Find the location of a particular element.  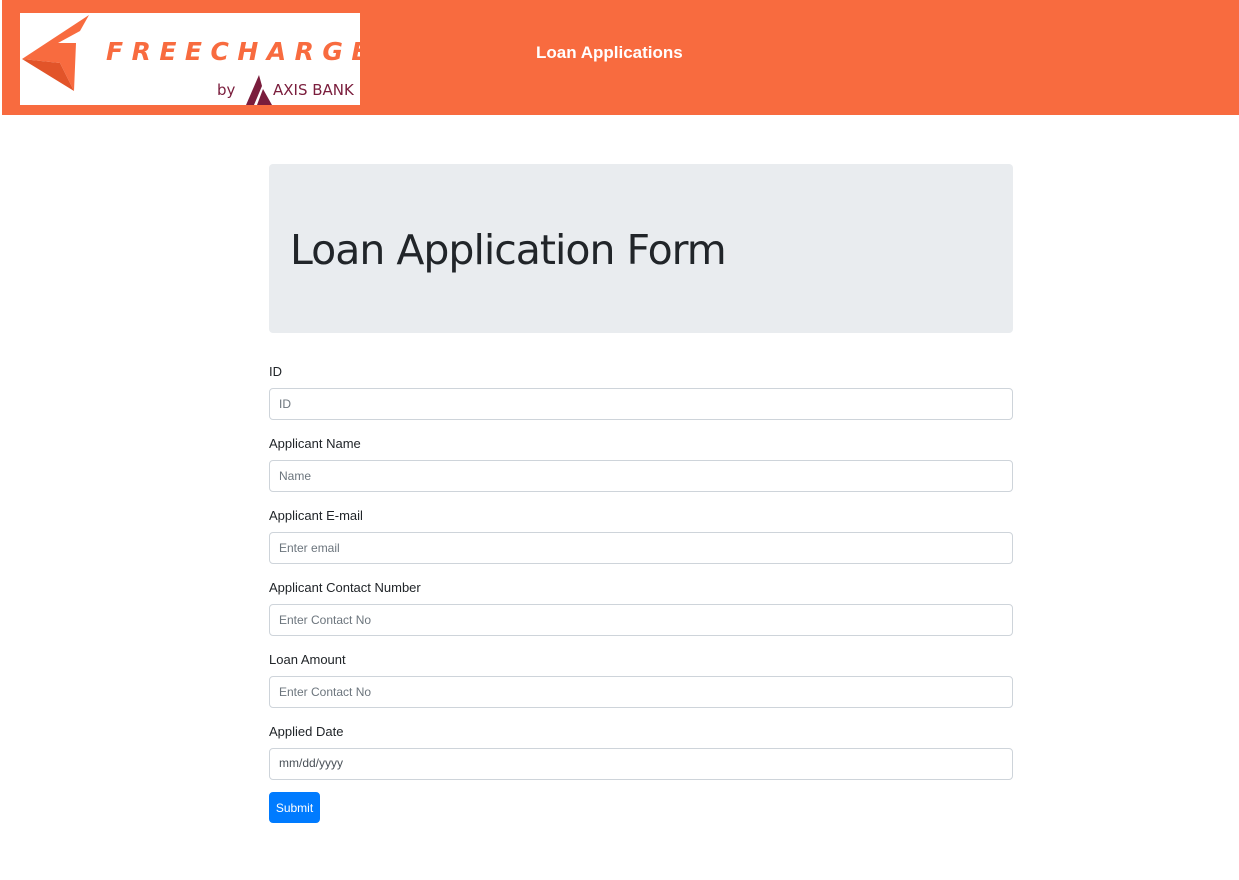

logo-partner-text: AXIS BANK is located at coordinates (313, 90).